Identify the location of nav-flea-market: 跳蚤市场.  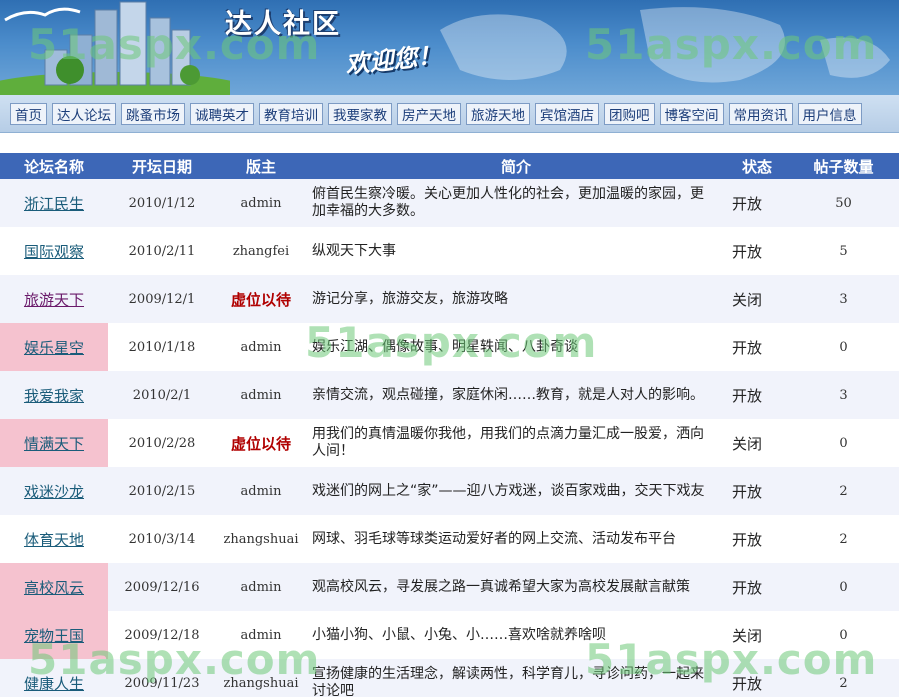
(153, 113).